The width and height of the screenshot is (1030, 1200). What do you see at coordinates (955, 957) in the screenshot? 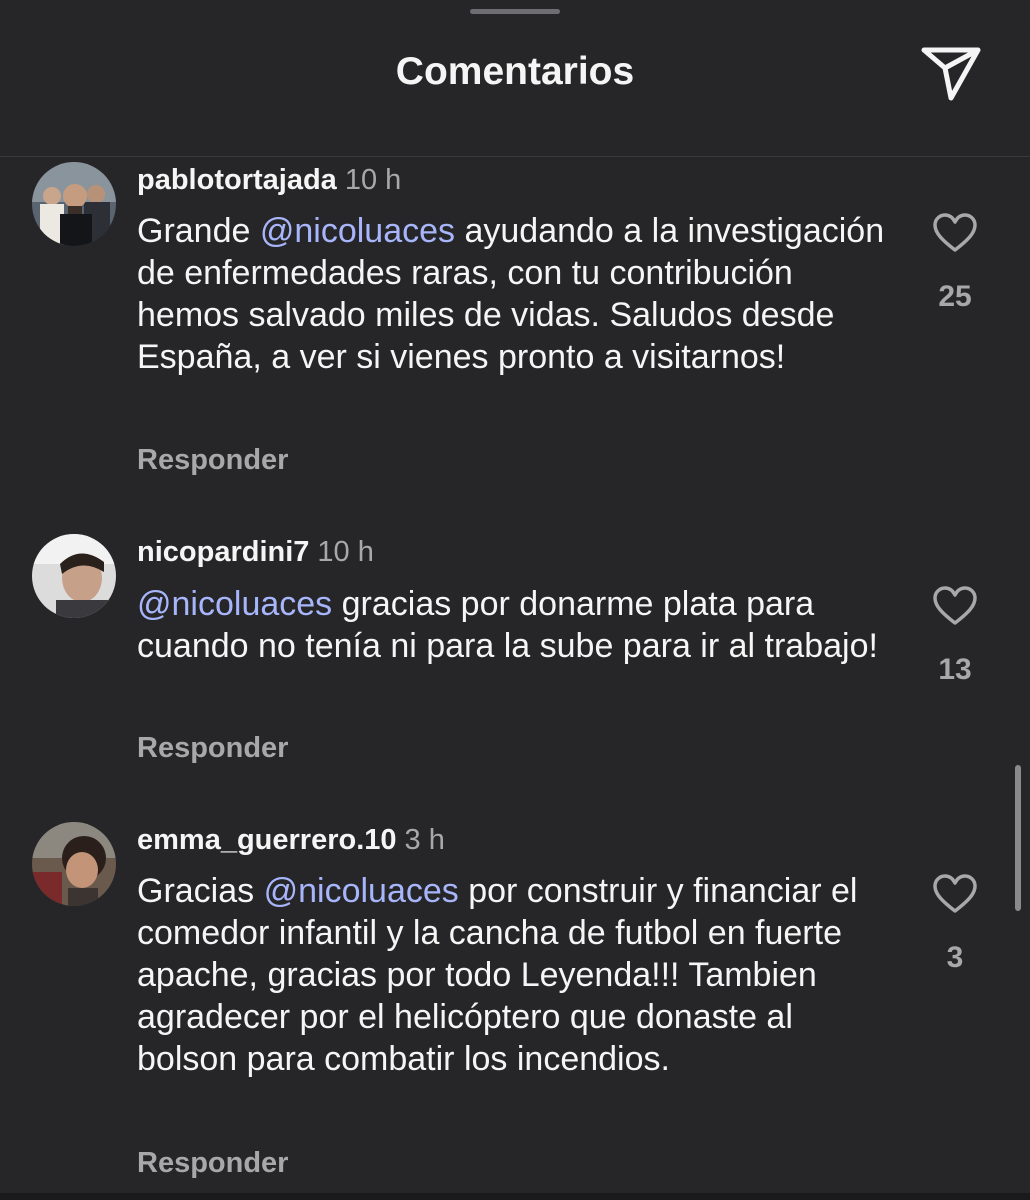
I see `like-count: 3` at bounding box center [955, 957].